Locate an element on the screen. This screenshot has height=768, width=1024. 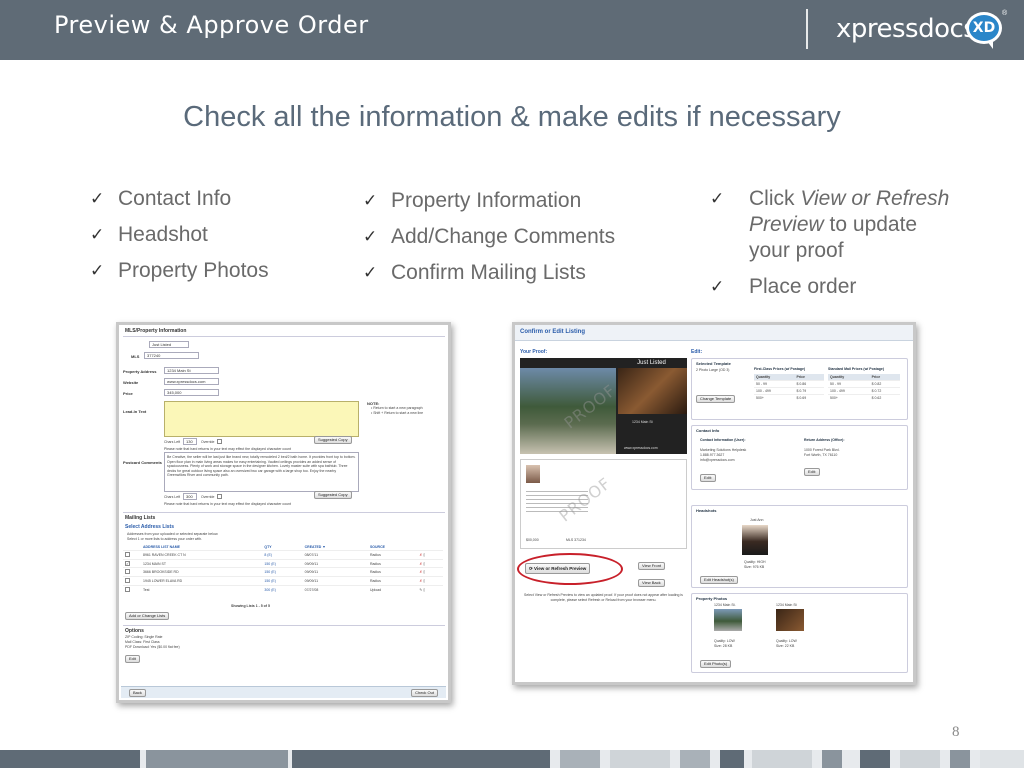
view-back-button: View Back is located at coordinates (651, 583).